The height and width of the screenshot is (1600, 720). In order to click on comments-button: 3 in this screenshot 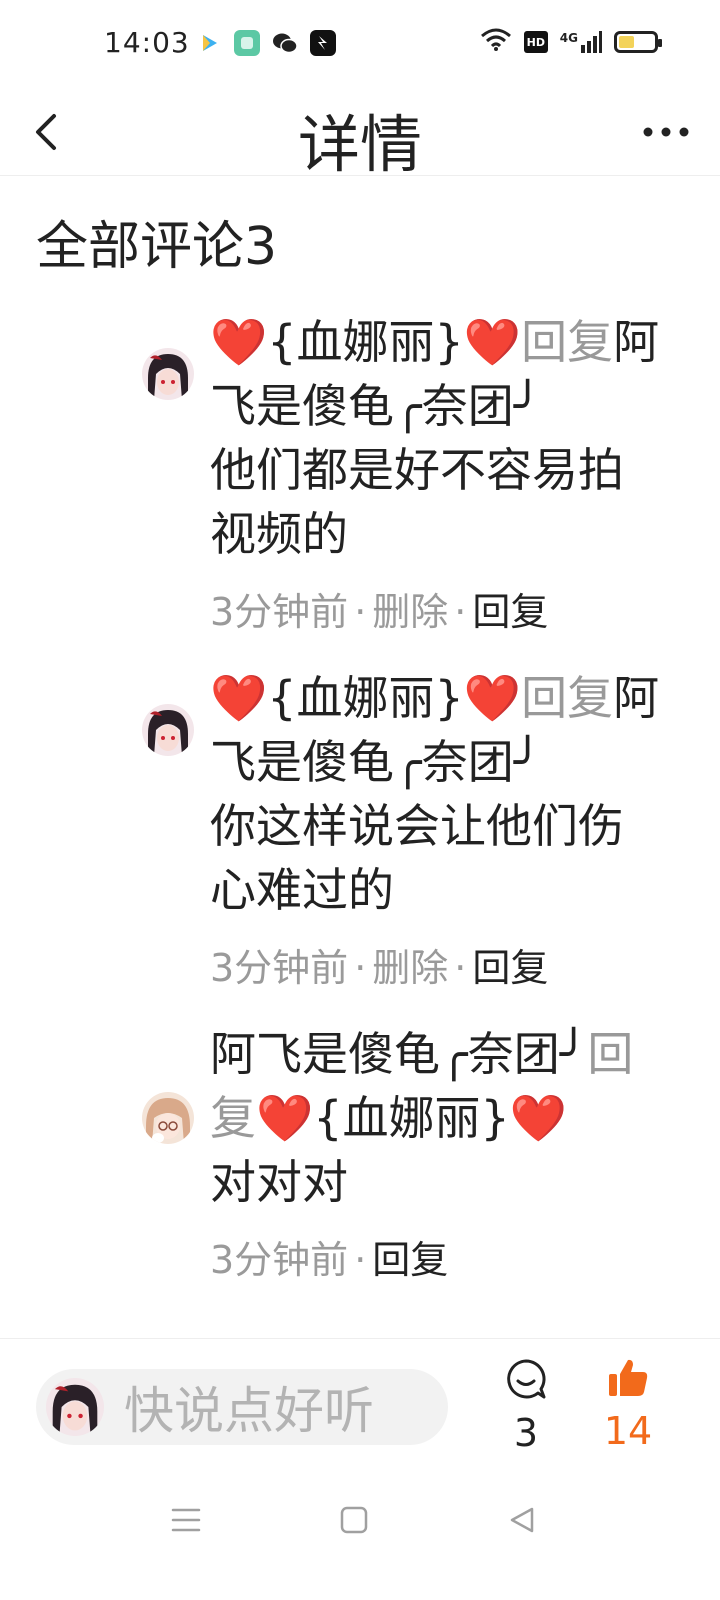, I will do `click(526, 1407)`.